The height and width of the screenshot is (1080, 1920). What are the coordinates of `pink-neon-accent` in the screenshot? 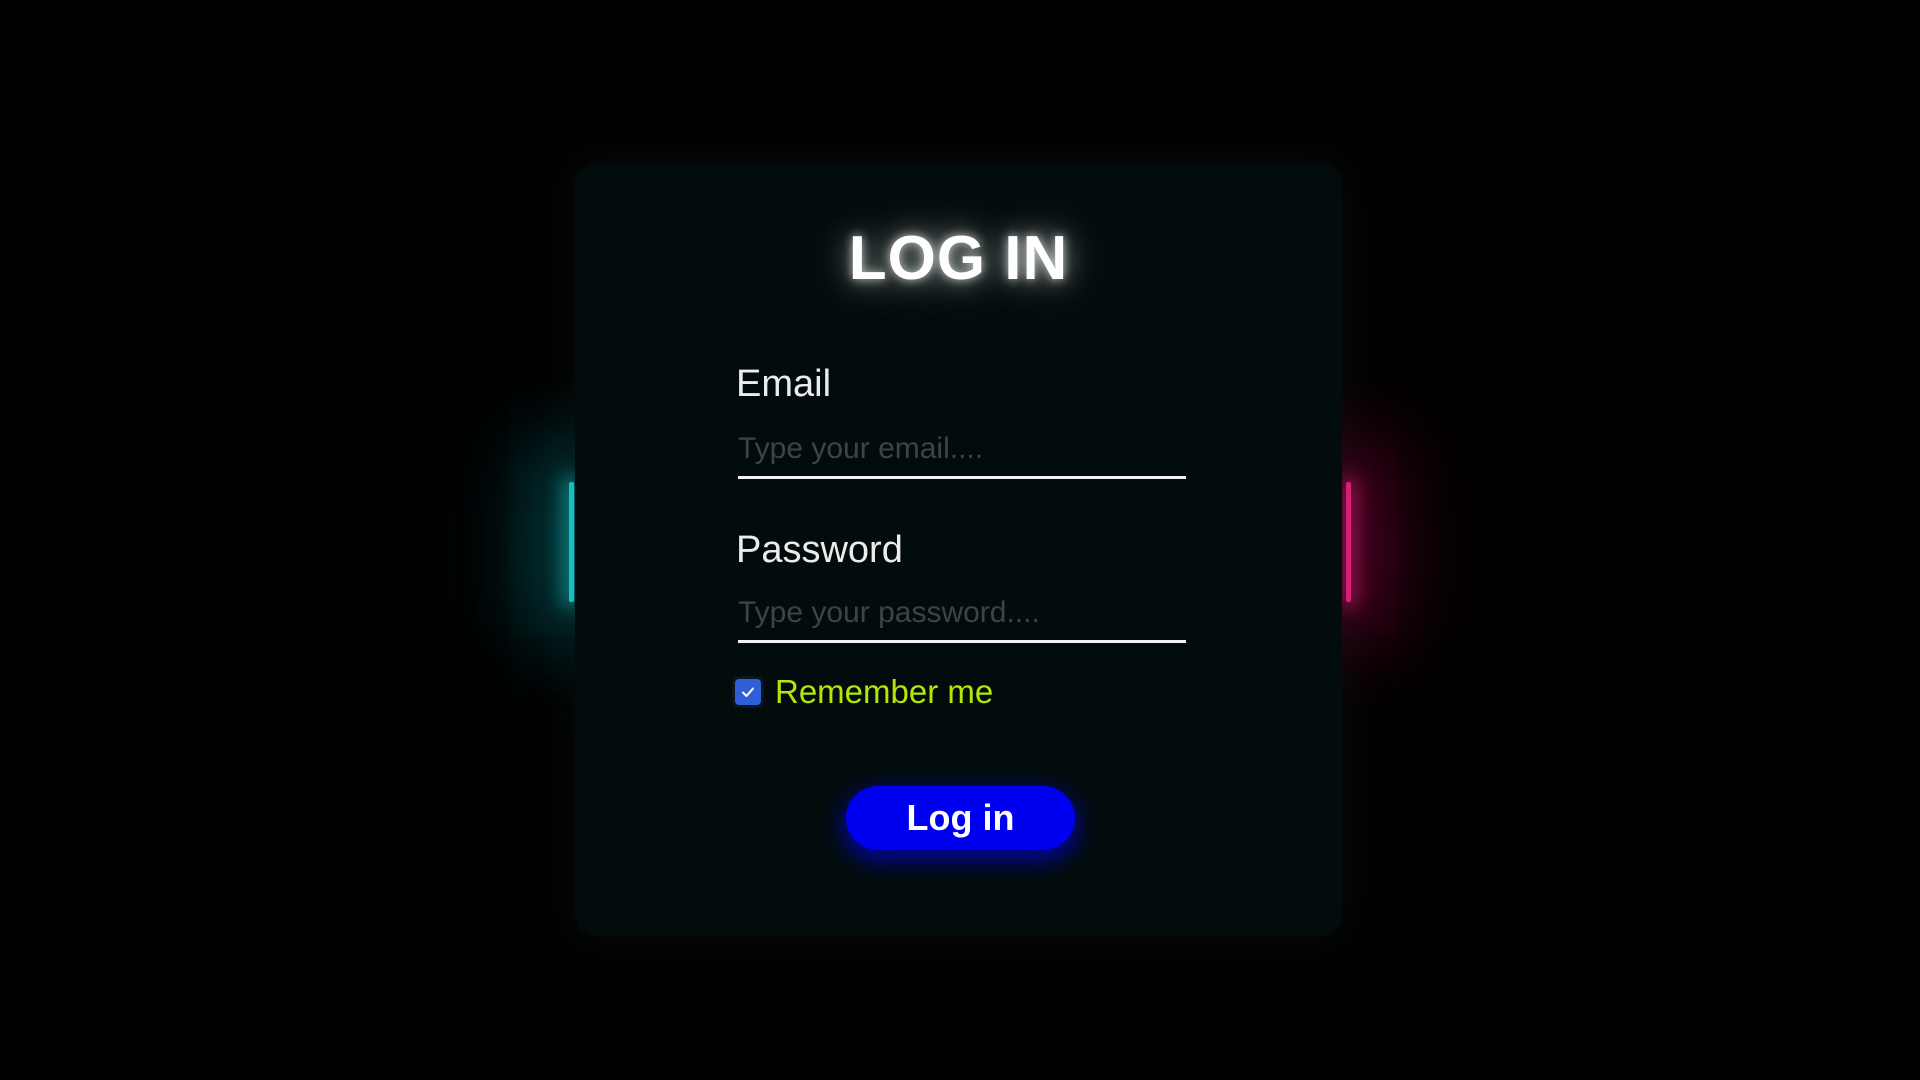 It's located at (1348, 542).